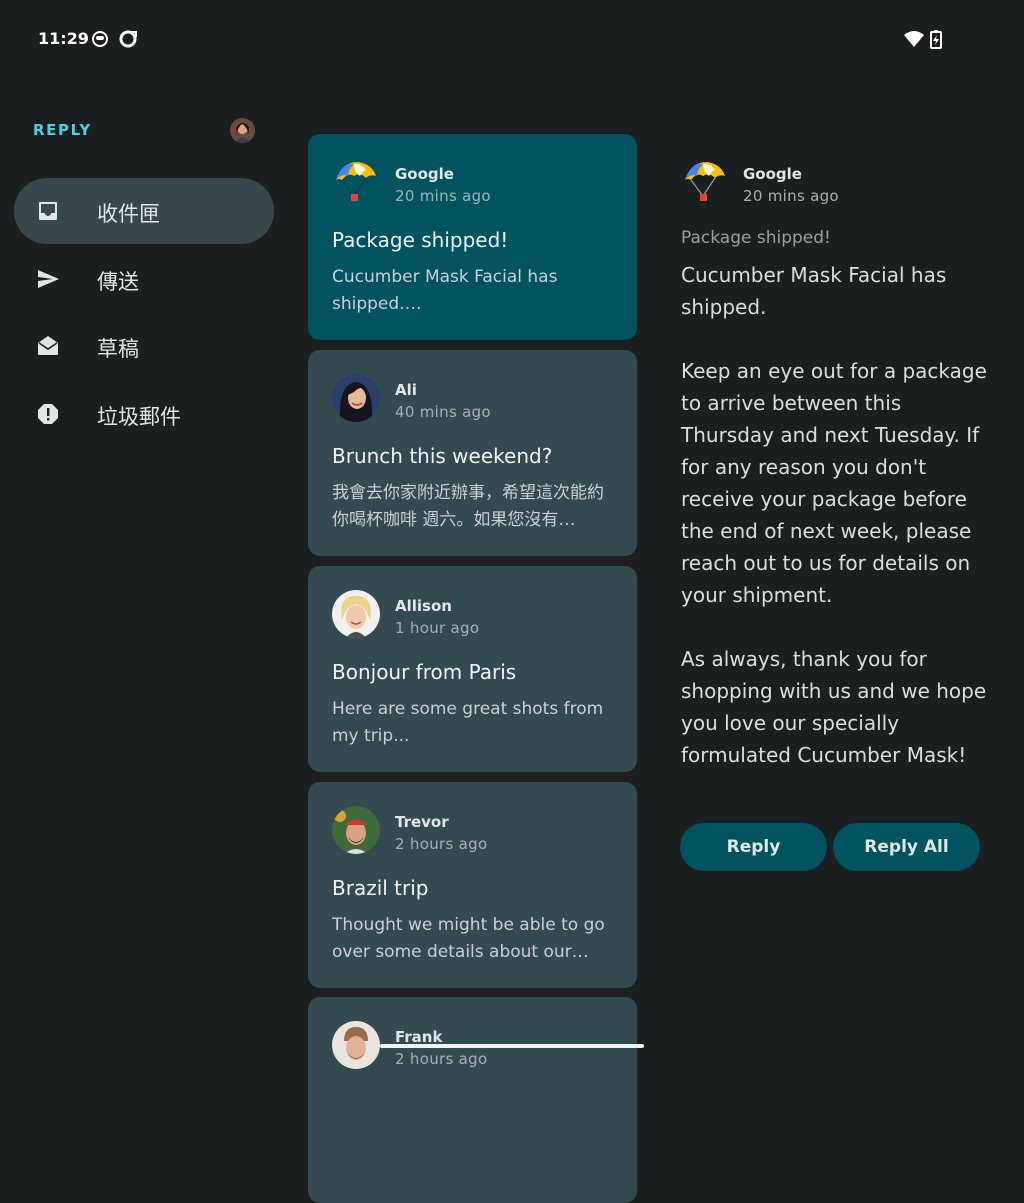 This screenshot has width=1024, height=1203. What do you see at coordinates (443, 412) in the screenshot?
I see `email-time: 40 mins ago` at bounding box center [443, 412].